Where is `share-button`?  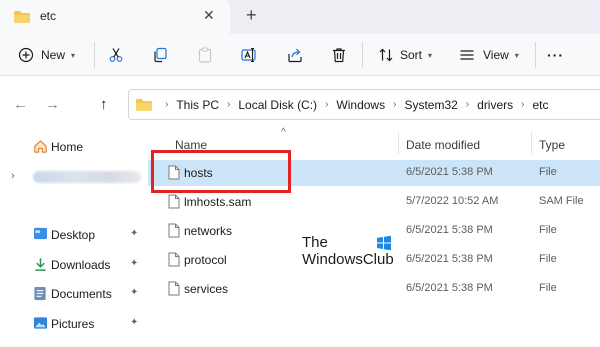
share-button is located at coordinates (295, 55).